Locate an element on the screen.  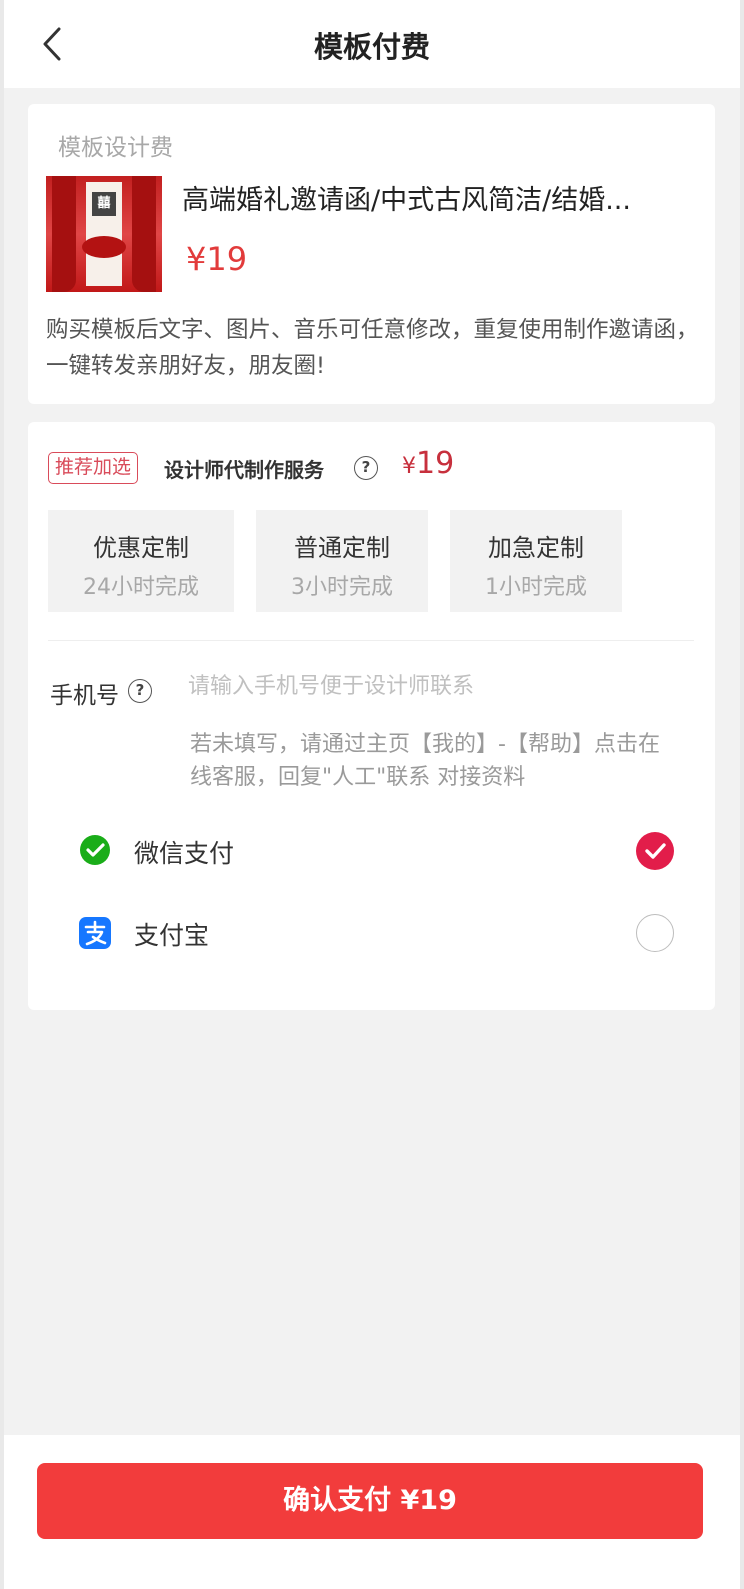
wechat-pay-icon is located at coordinates (95, 850).